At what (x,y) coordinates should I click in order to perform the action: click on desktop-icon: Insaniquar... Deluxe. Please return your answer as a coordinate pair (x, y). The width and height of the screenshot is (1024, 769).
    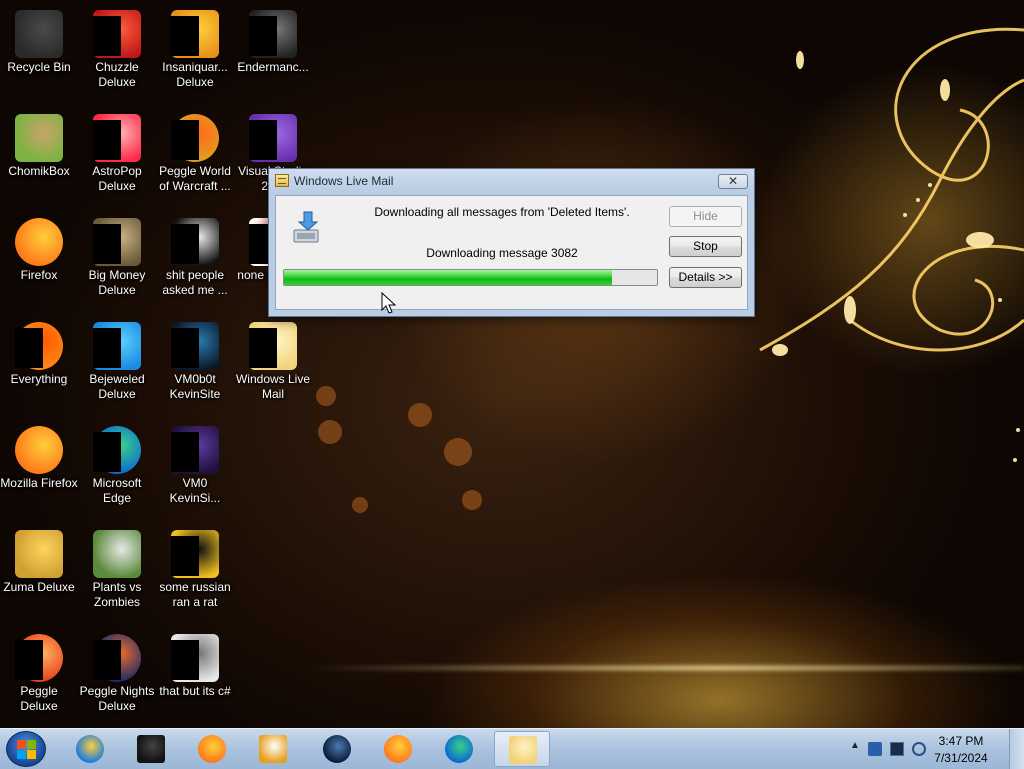
    Looking at the image, I should click on (195, 46).